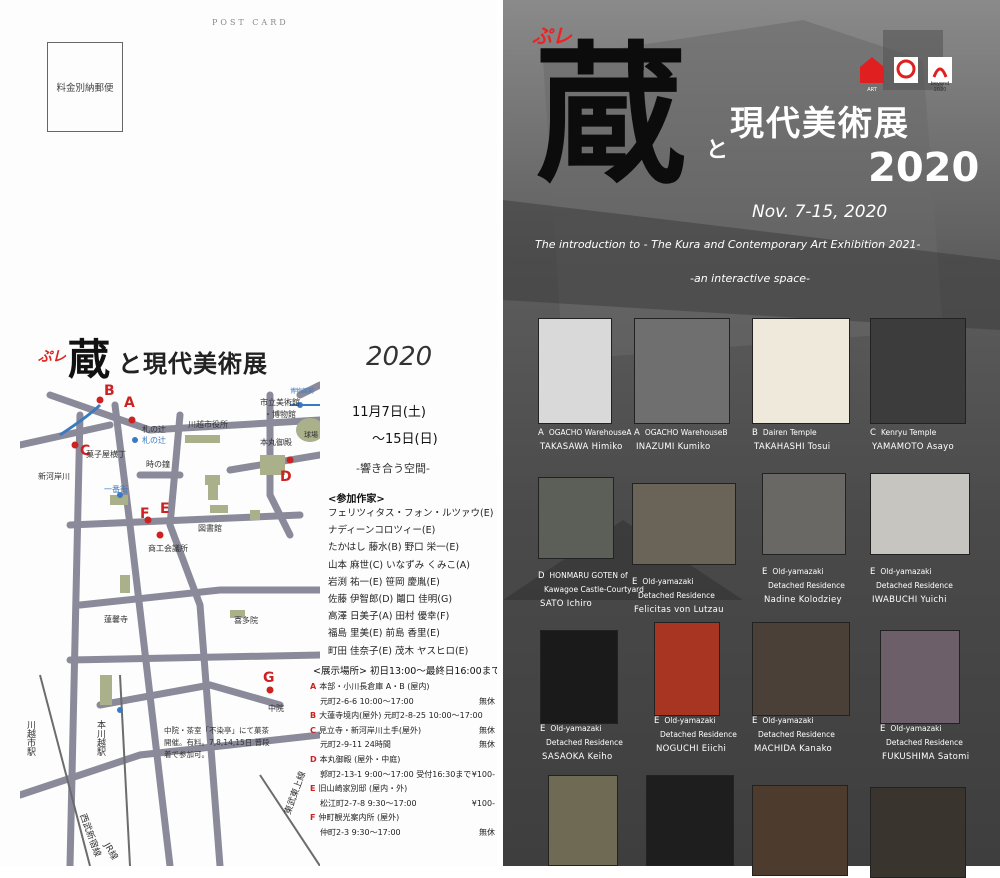 This screenshot has width=1000, height=878. Describe the element at coordinates (402, 687) in the screenshot. I see `venue-row: A 本部・小川長倉庫 A・B (屋内)` at that location.